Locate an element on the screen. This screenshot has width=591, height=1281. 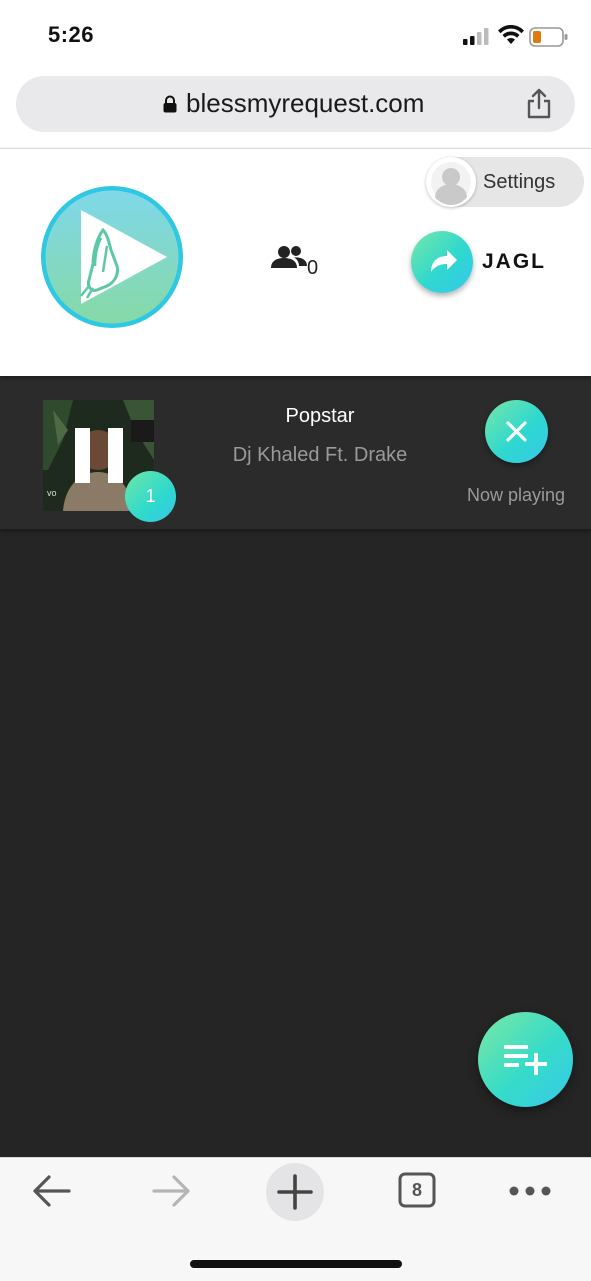
home-indicator is located at coordinates (296, 1264).